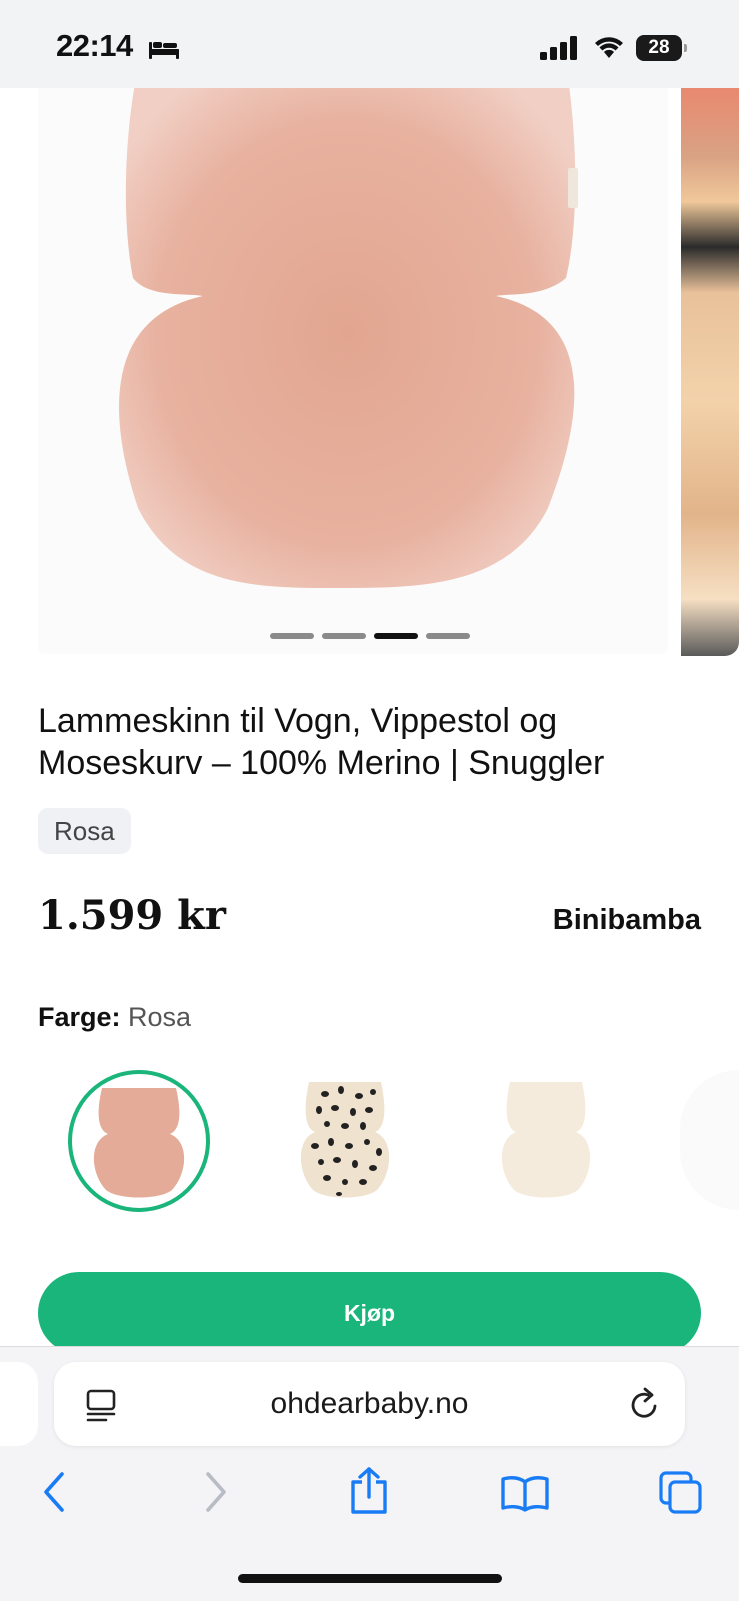 The width and height of the screenshot is (739, 1601). What do you see at coordinates (709, 1140) in the screenshot?
I see `swatch-more` at bounding box center [709, 1140].